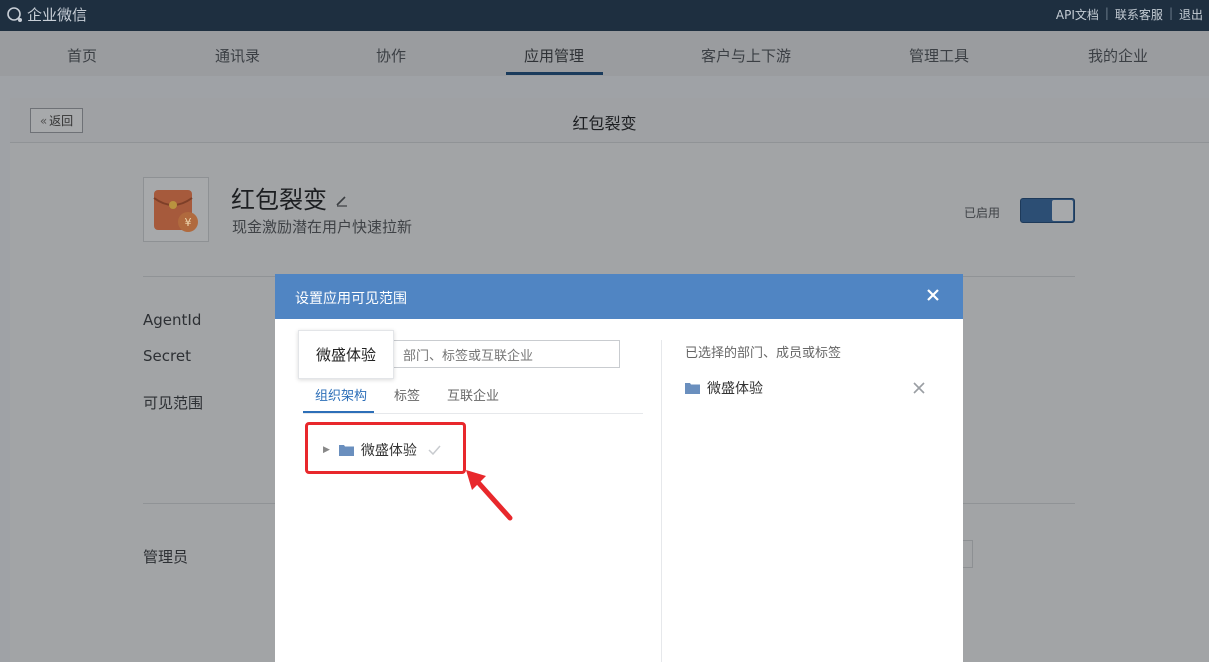 Image resolution: width=1209 pixels, height=662 pixels. What do you see at coordinates (346, 354) in the screenshot?
I see `search-tooltip: 微盛体验` at bounding box center [346, 354].